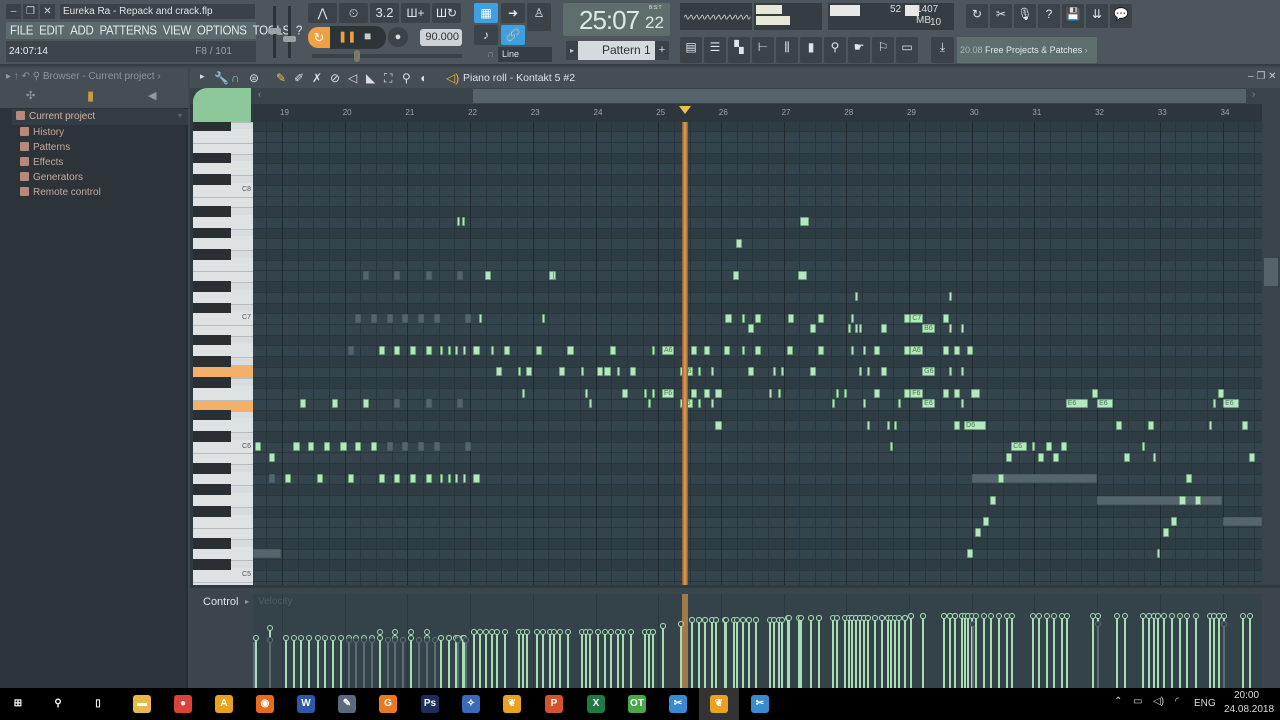 The width and height of the screenshot is (1280, 720). I want to click on undo-icon: ↻, so click(977, 16).